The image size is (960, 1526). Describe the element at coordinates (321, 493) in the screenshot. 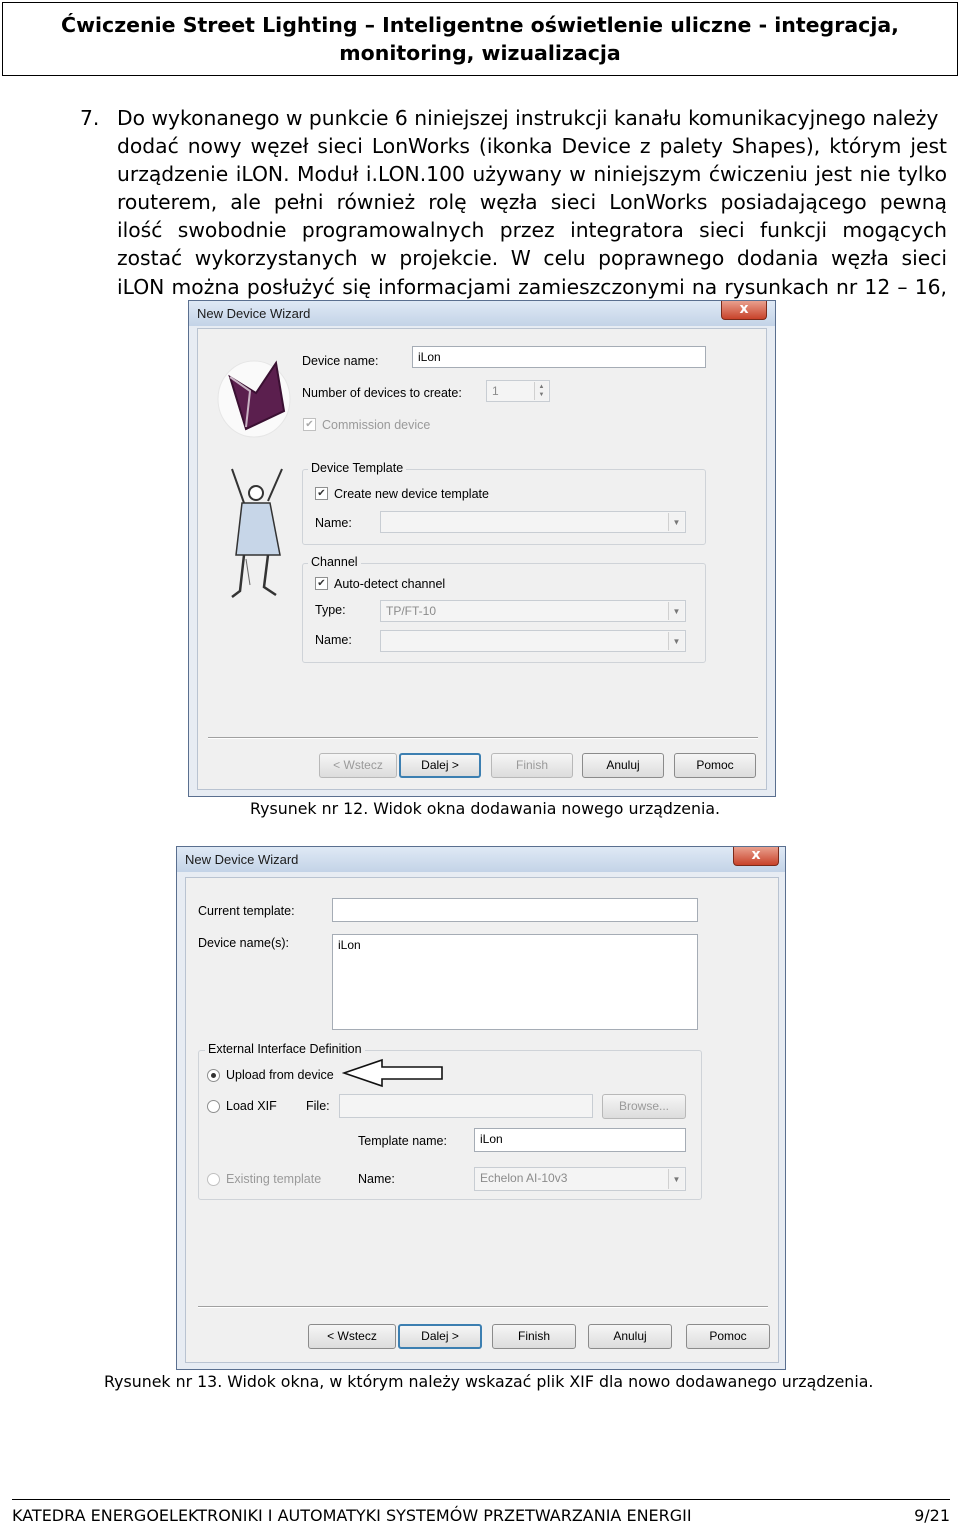

I see `create-template-checkbox: ✔` at that location.